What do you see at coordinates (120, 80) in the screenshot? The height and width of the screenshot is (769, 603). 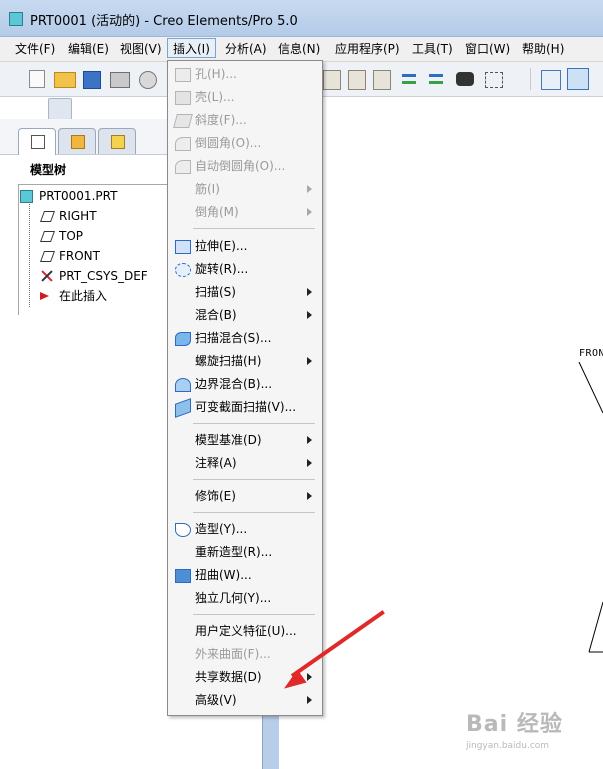 I see `print-icon` at bounding box center [120, 80].